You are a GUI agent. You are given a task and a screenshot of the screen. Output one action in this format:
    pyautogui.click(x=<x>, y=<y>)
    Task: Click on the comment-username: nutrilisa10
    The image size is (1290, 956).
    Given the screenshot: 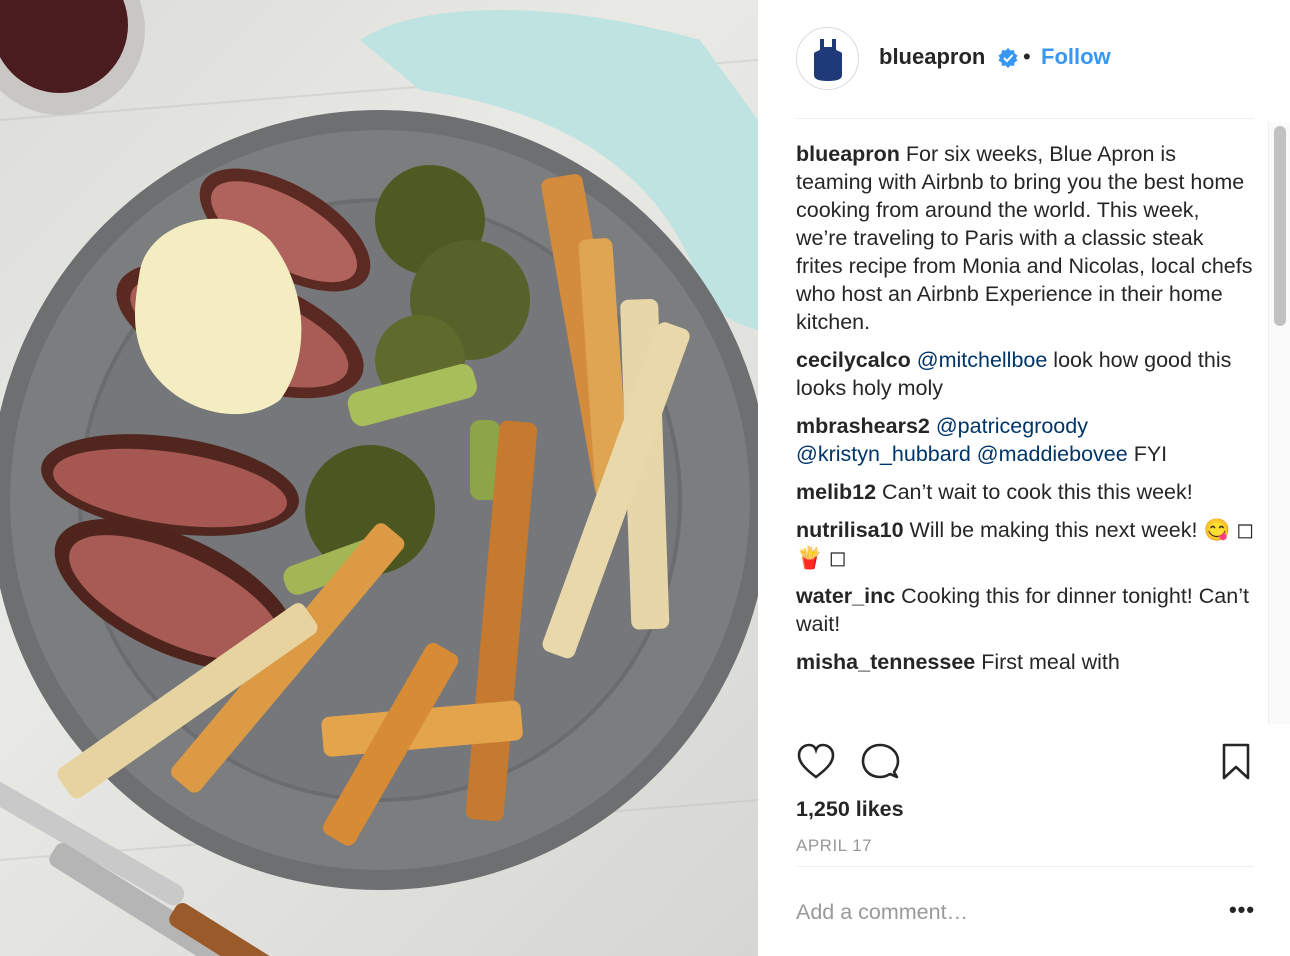 What is the action you would take?
    pyautogui.click(x=850, y=530)
    